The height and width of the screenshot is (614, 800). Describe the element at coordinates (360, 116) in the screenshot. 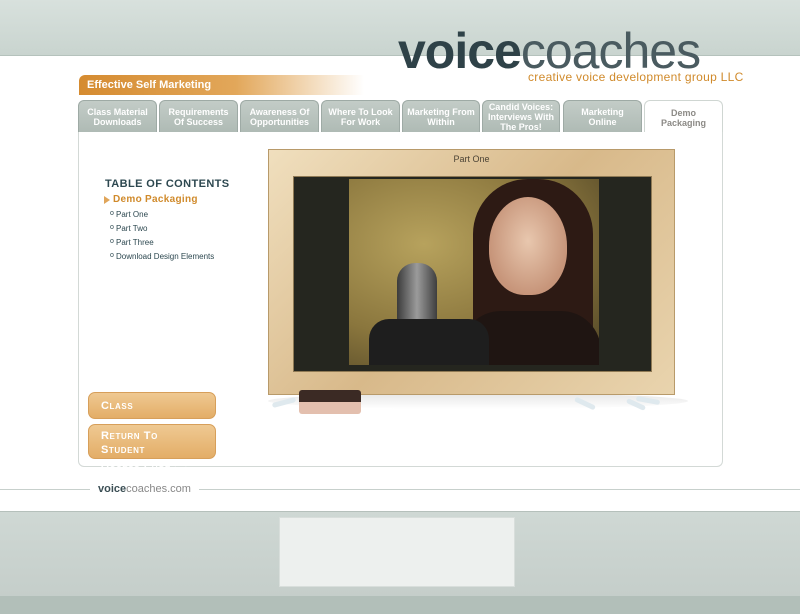

I see `tab-where-to-look-for-work: Where To Look For Work` at that location.